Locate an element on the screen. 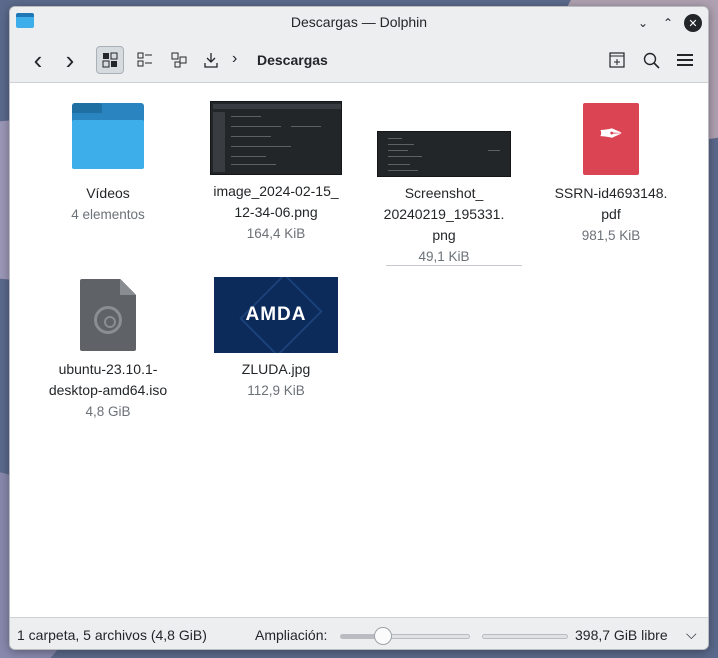 The width and height of the screenshot is (718, 658). free-space-bar is located at coordinates (525, 636).